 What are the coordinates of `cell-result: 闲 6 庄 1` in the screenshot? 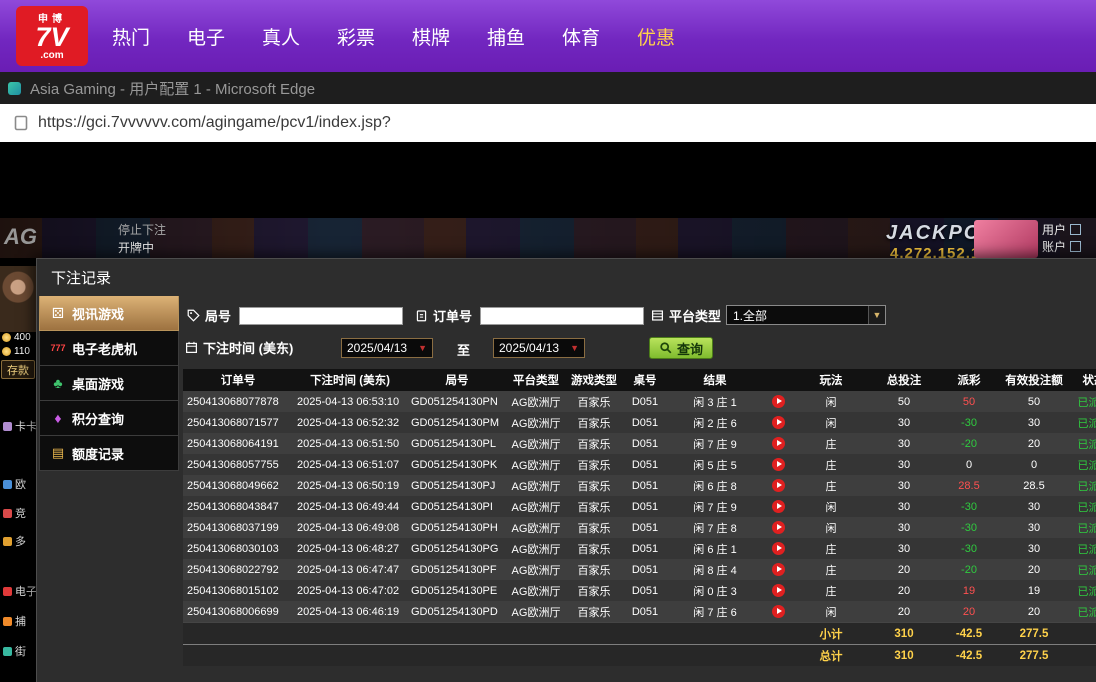 It's located at (715, 549).